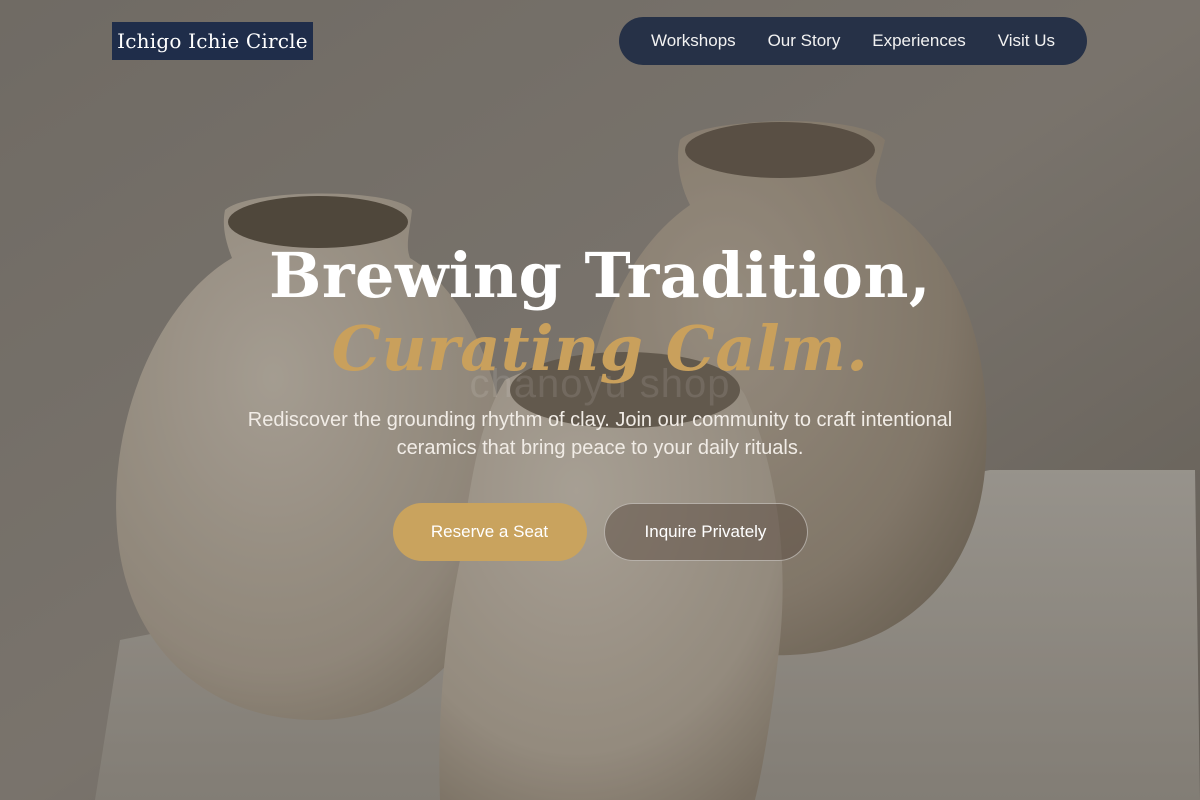 The height and width of the screenshot is (800, 1200). I want to click on nav-link-our-story: Our Story, so click(804, 41).